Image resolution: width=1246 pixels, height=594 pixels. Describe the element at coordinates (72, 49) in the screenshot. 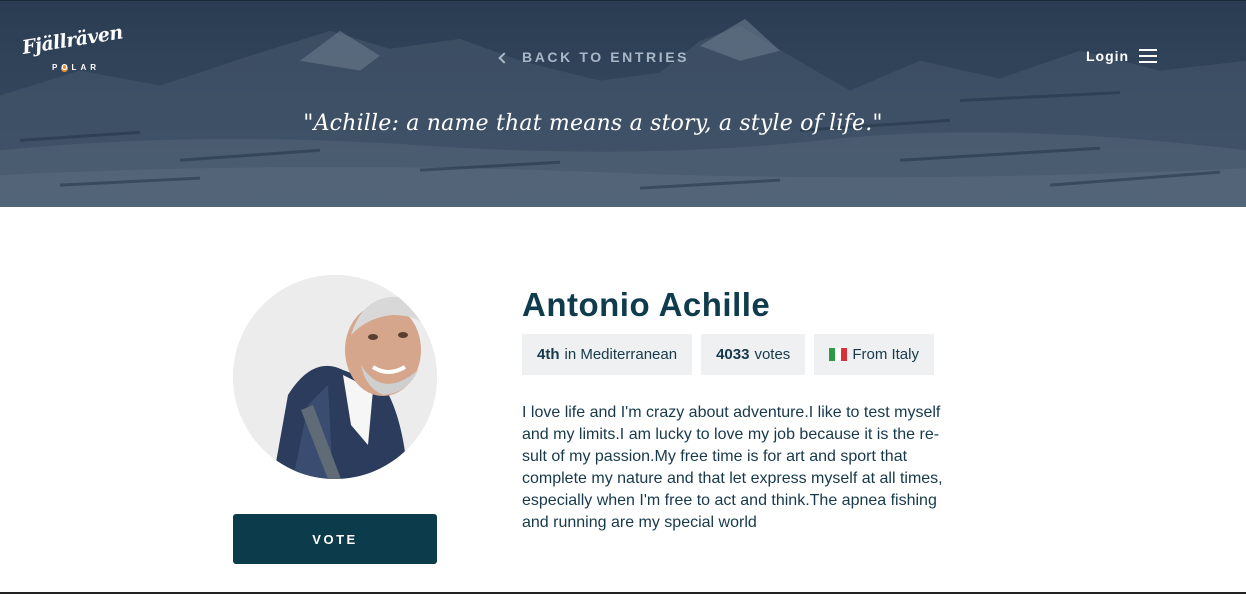

I see `brand-logo: Fjällräven POLAR` at that location.